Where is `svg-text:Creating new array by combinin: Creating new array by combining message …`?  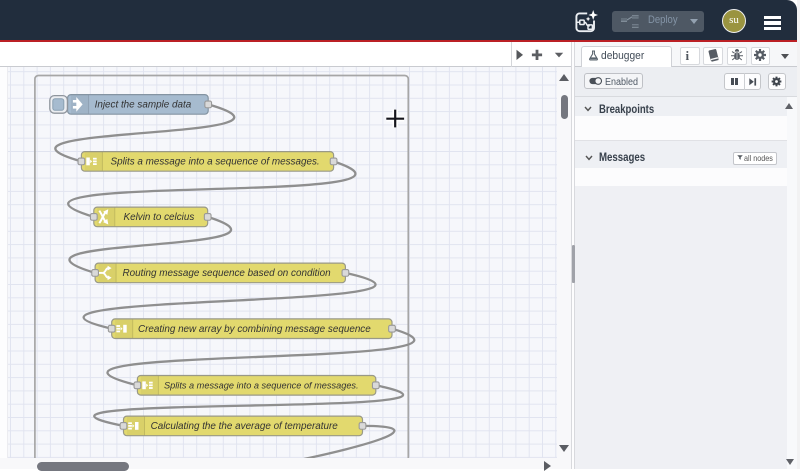
svg-text:Creating new array by combinin: Creating new array by combining message … is located at coordinates (254, 329).